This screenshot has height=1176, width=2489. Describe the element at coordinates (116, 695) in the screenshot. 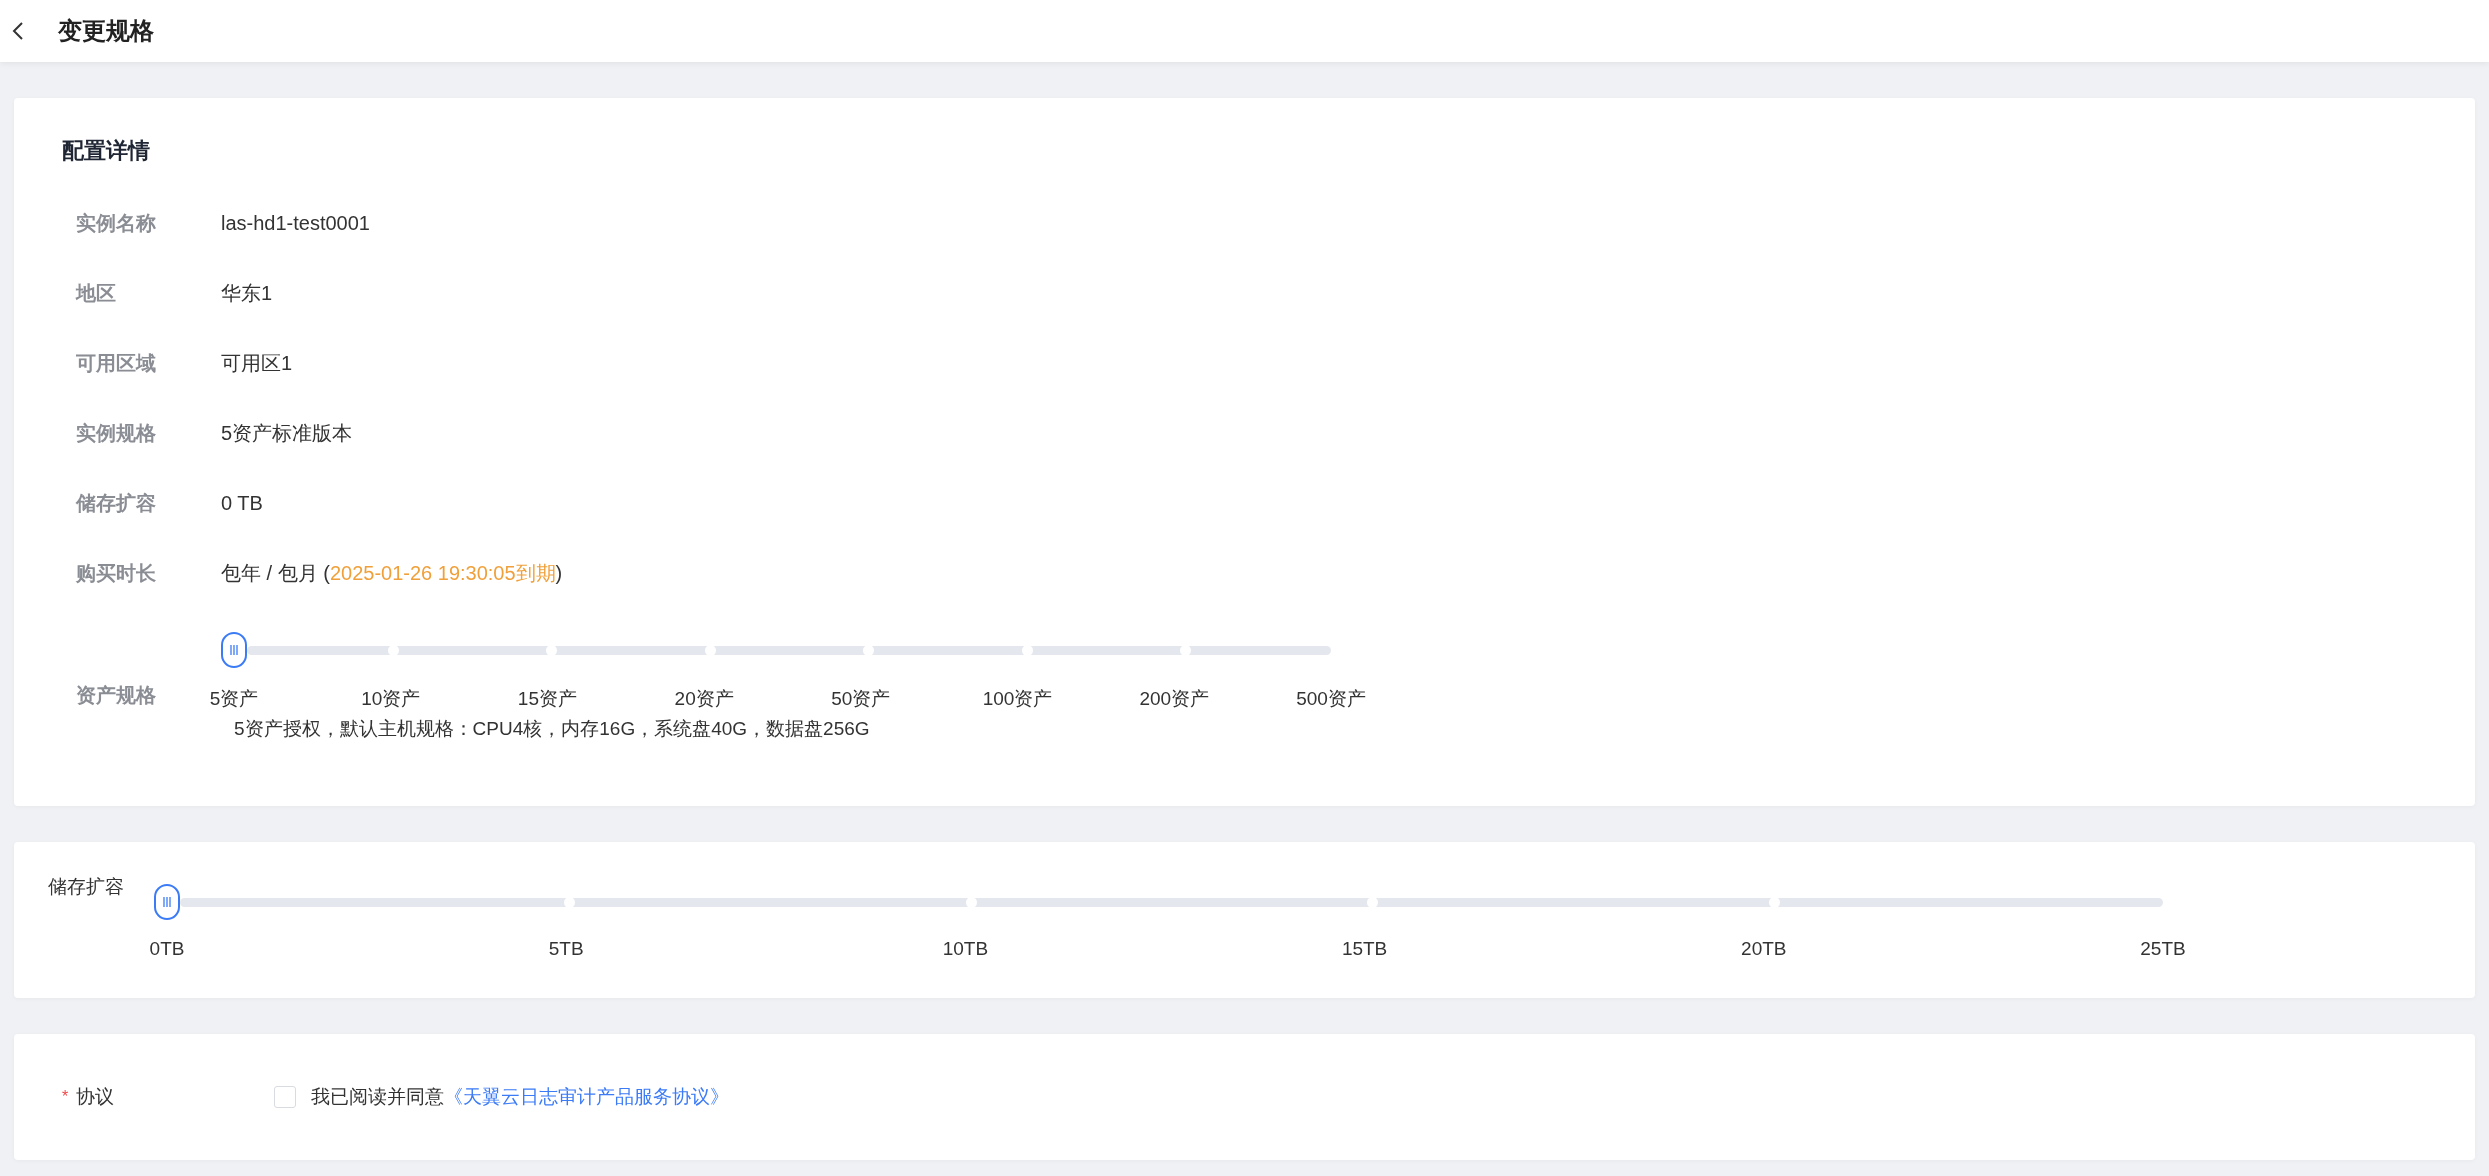

I see `field-label: 资产规格` at that location.